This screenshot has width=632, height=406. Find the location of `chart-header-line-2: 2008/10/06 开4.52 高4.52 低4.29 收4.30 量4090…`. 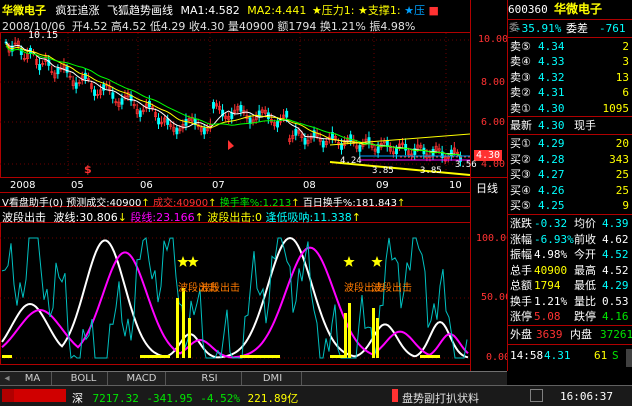

chart-header-line-2: 2008/10/06 开4.52 高4.52 低4.29 收4.30 量4090… is located at coordinates (208, 26).